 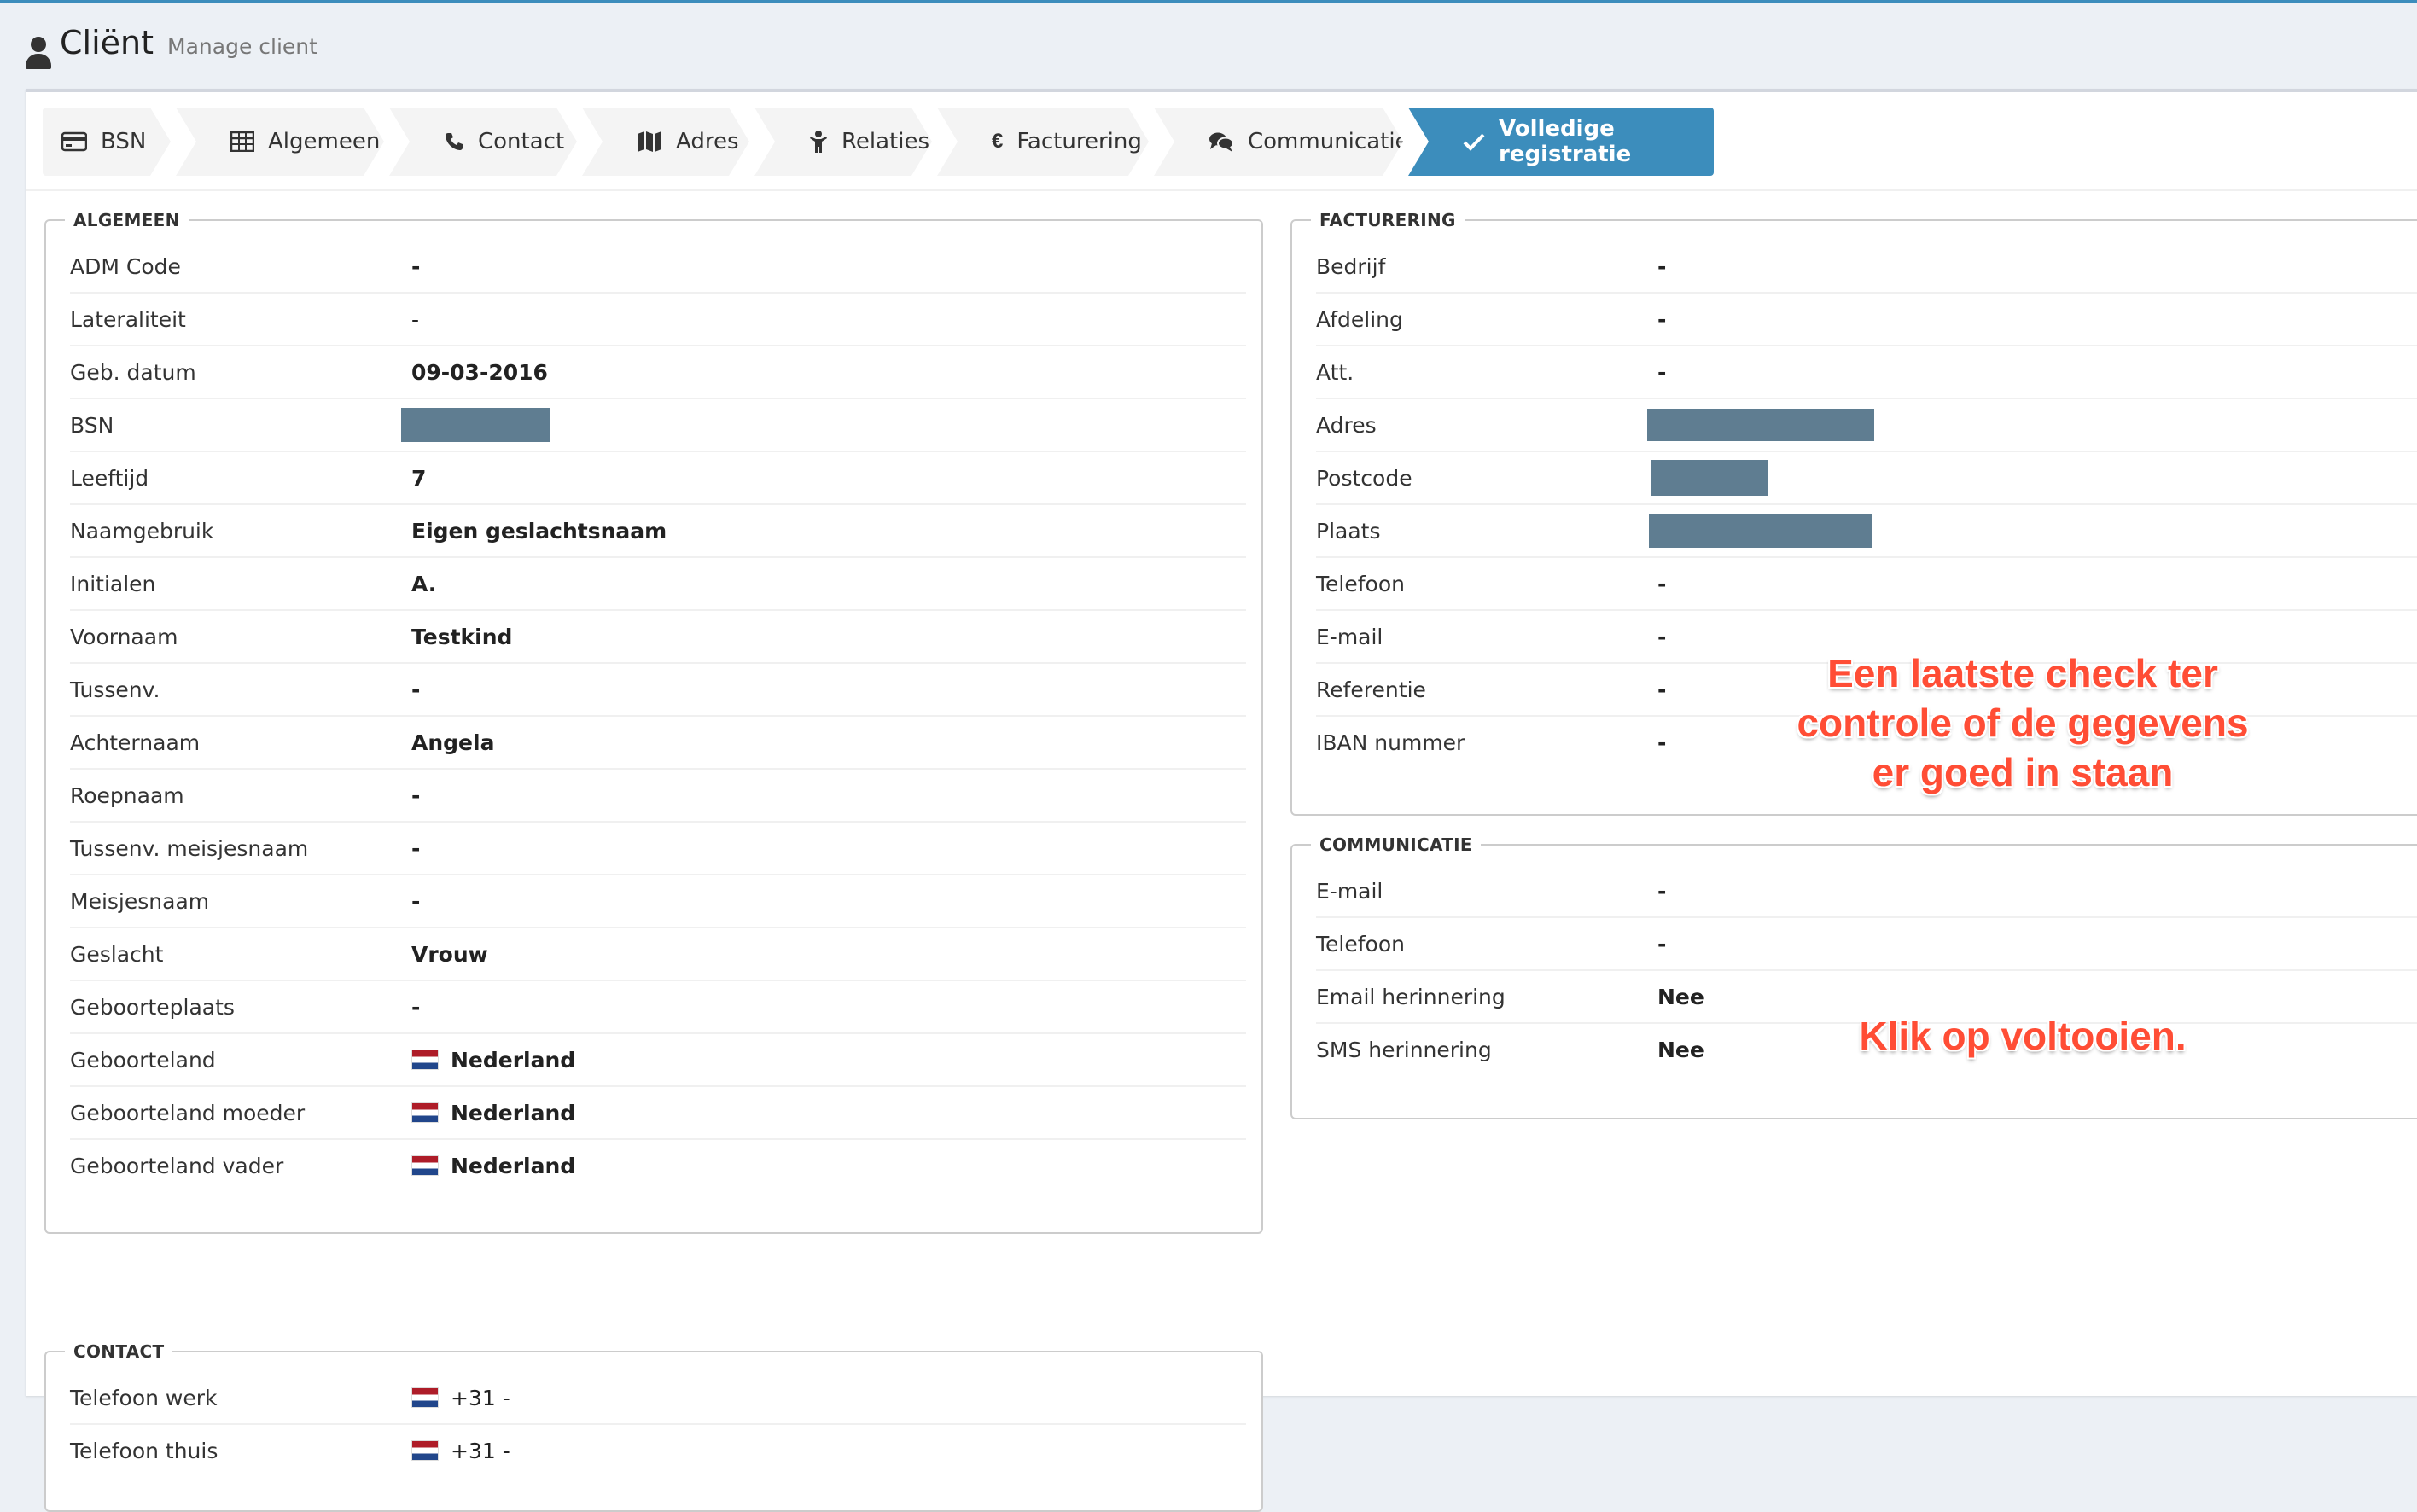 I want to click on row-label: Initialen, so click(x=113, y=583).